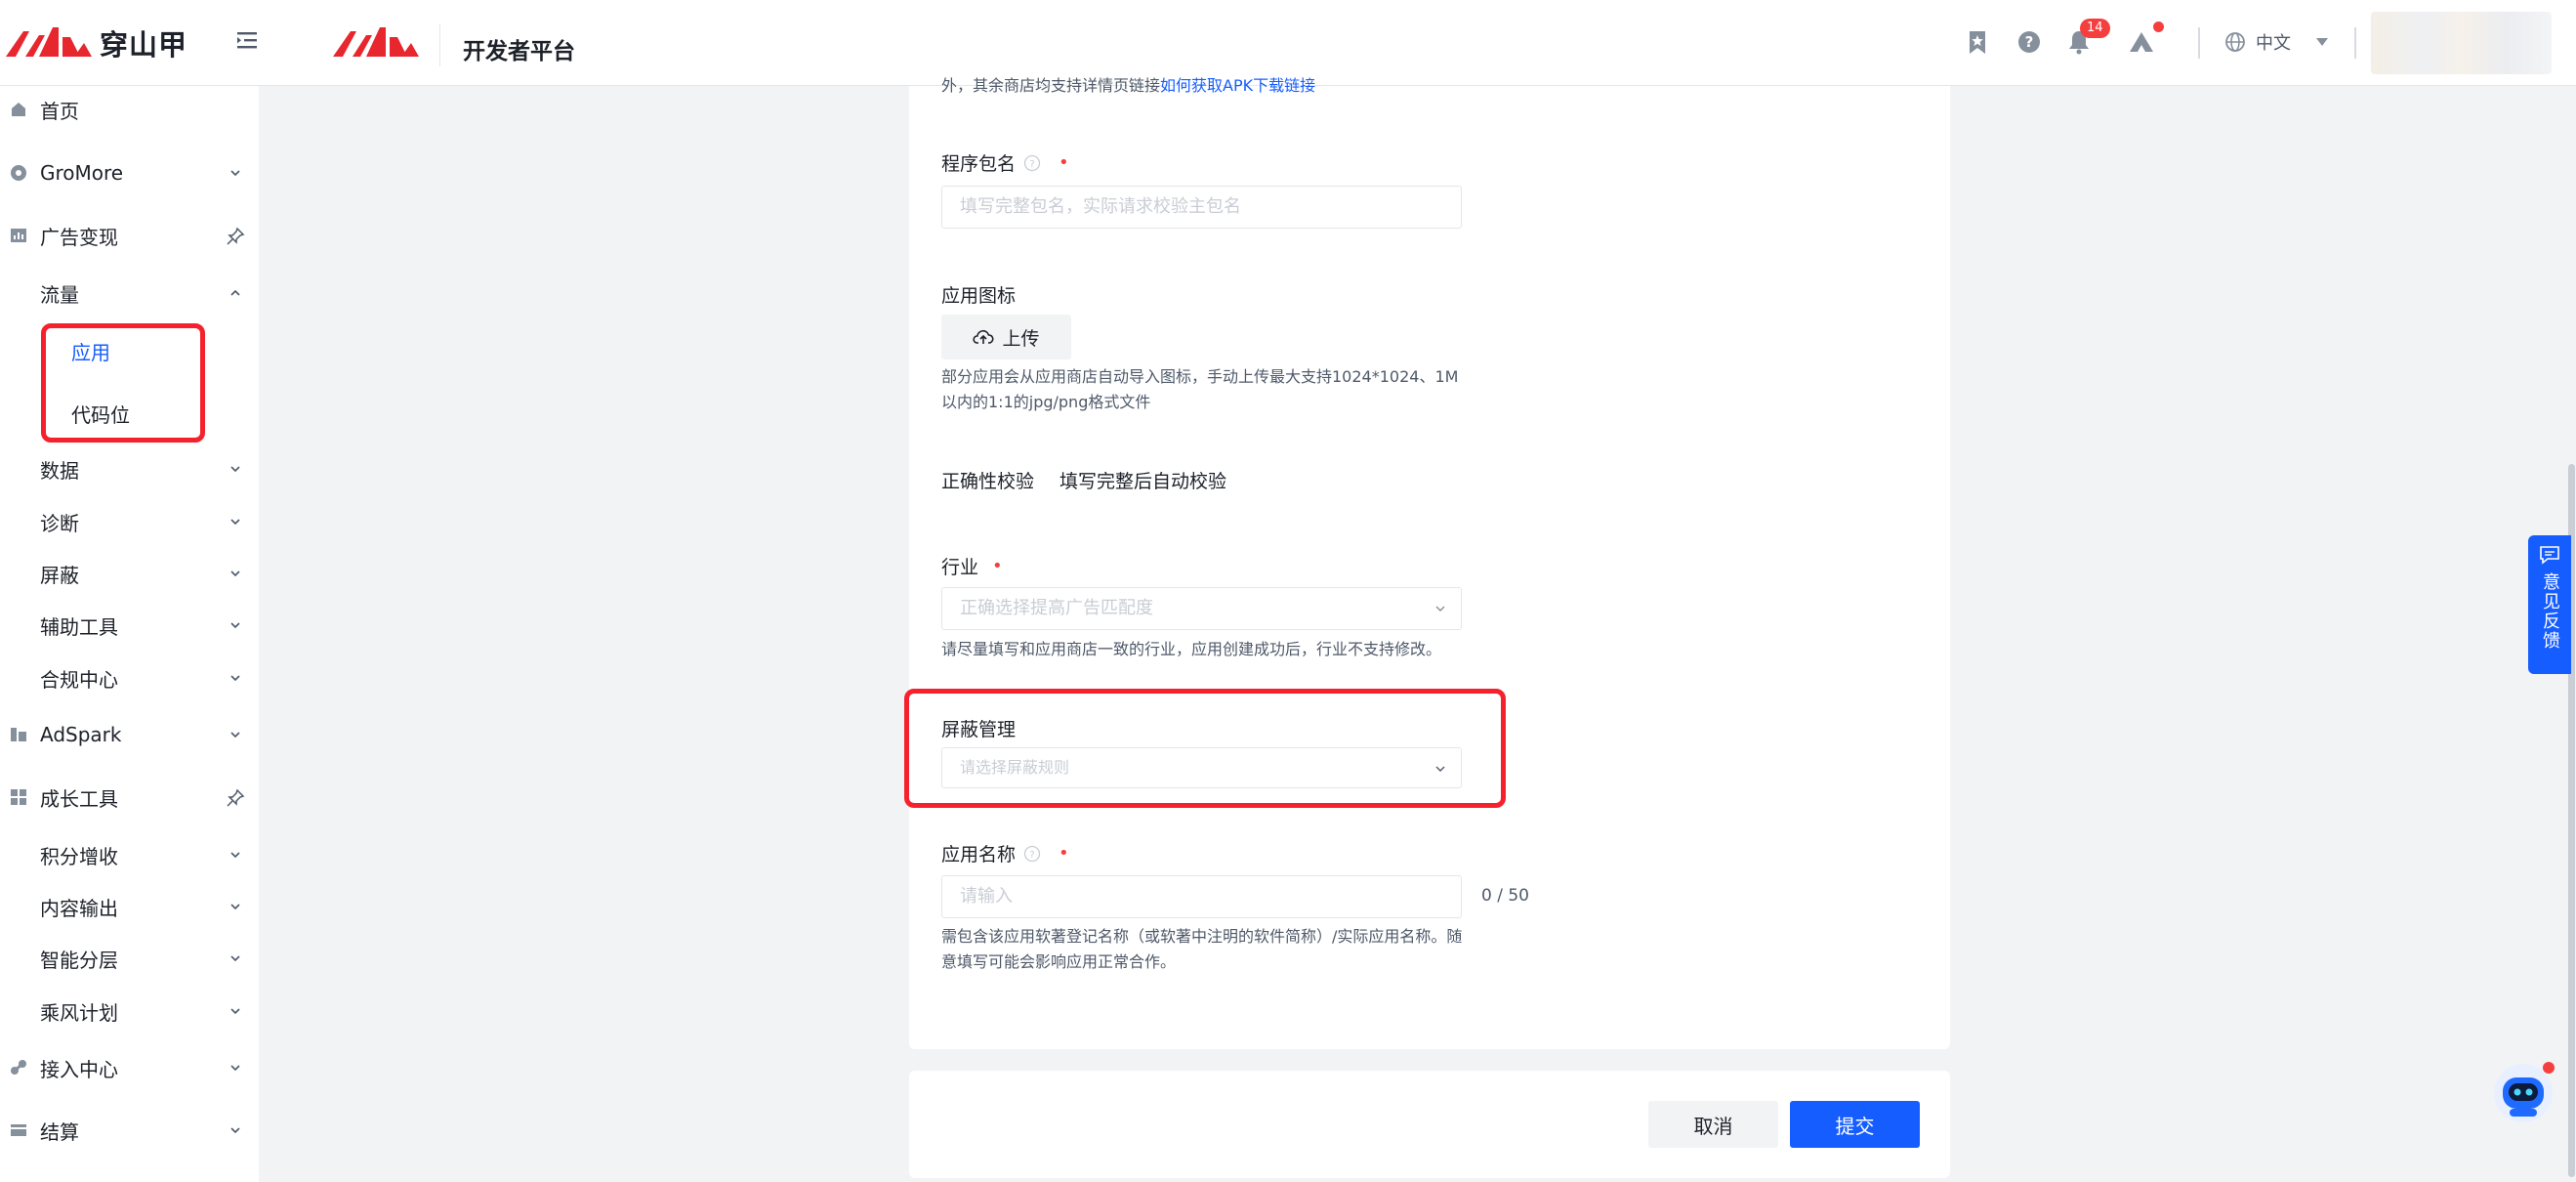 This screenshot has height=1182, width=2576. I want to click on industry-help: 请尽量填写和应用商店一致的行业，应用创建成功后，行业不支持修改。, so click(1191, 649).